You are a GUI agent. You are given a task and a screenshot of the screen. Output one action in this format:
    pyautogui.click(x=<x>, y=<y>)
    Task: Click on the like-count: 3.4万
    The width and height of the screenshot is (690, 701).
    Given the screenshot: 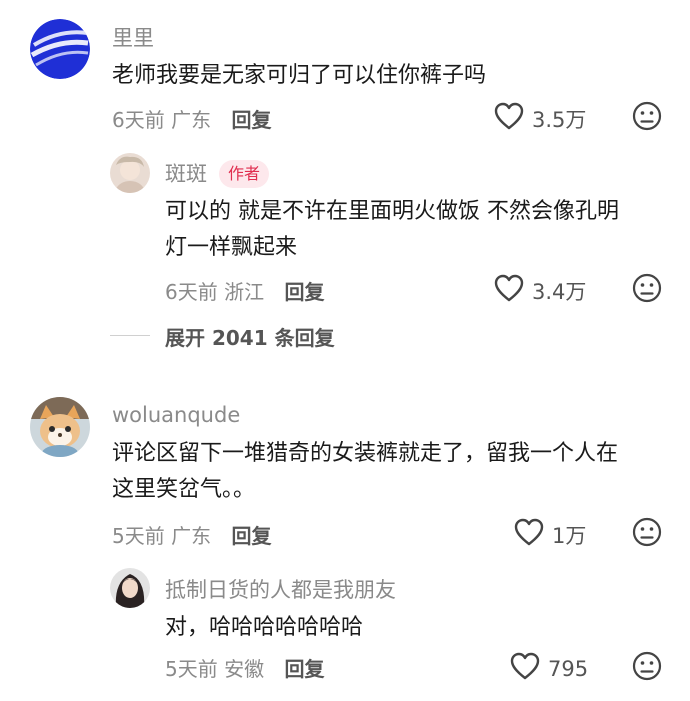 What is the action you would take?
    pyautogui.click(x=559, y=291)
    